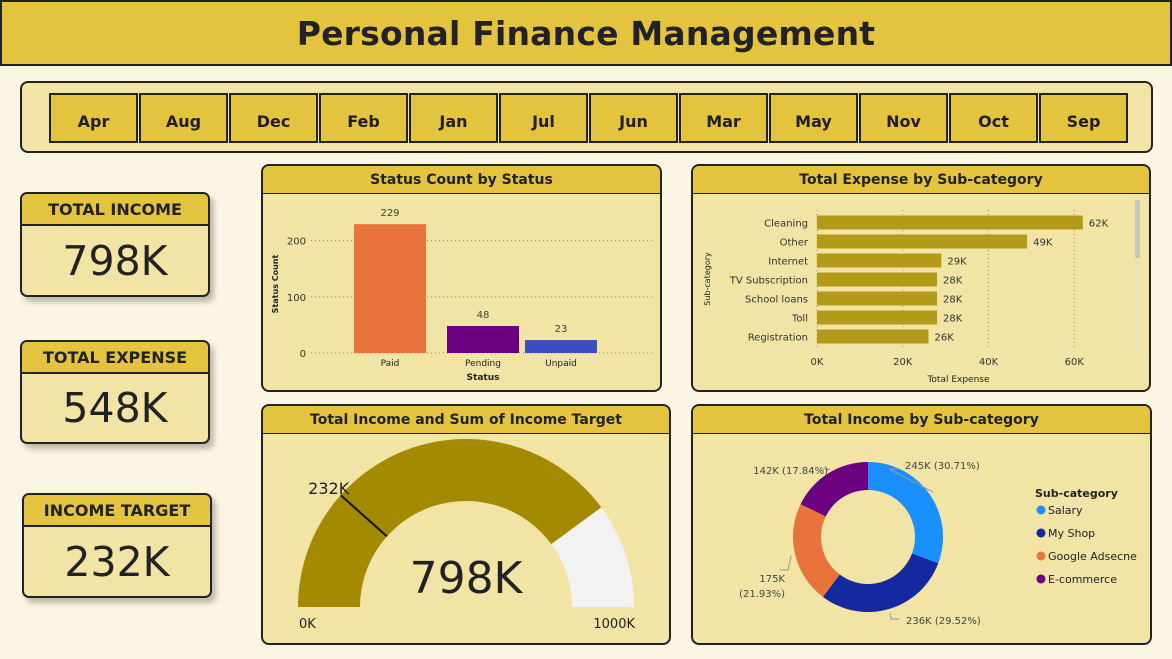 Image resolution: width=1172 pixels, height=659 pixels. I want to click on data-label: 29K, so click(957, 262).